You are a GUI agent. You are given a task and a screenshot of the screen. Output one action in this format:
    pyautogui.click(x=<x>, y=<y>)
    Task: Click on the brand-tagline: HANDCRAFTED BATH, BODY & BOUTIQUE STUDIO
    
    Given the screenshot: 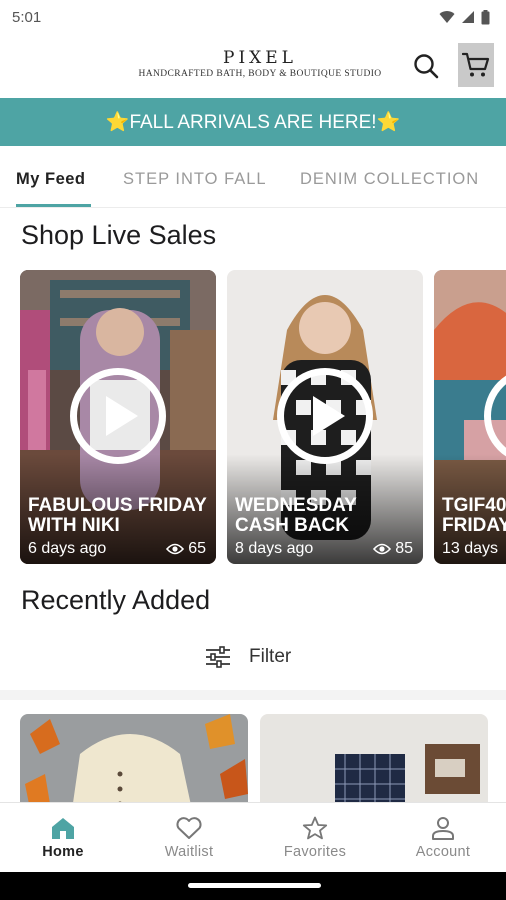 What is the action you would take?
    pyautogui.click(x=260, y=74)
    